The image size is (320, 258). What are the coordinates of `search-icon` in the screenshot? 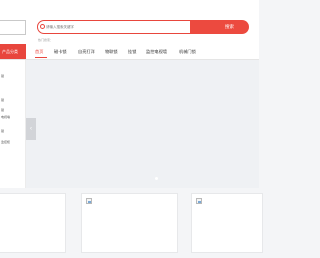 It's located at (42, 26).